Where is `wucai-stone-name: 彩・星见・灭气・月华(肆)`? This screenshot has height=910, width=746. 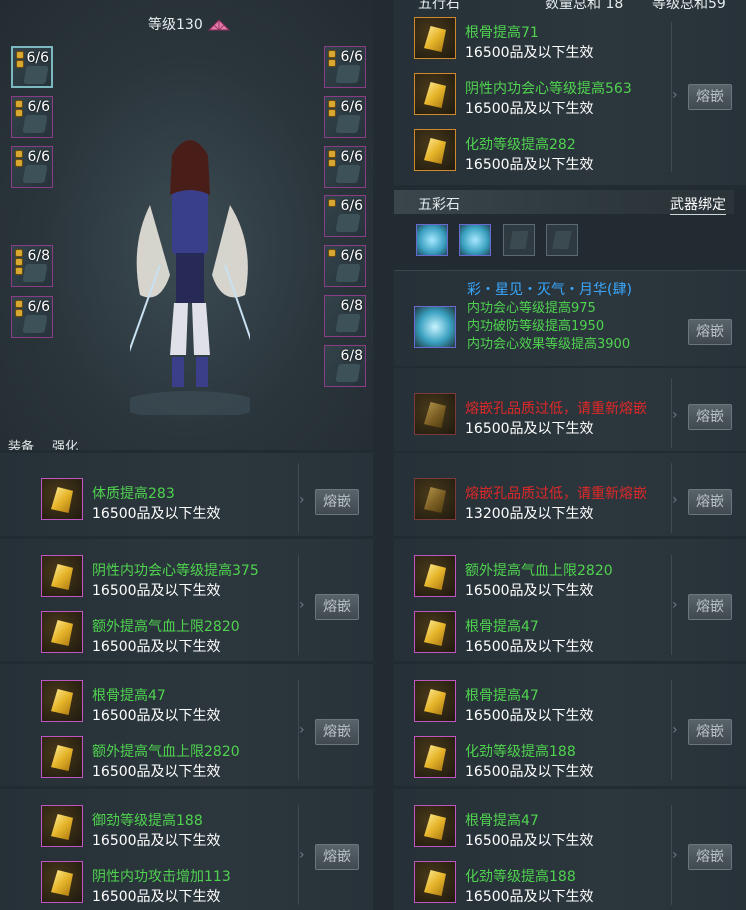
wucai-stone-name: 彩・星见・灭气・月华(肆) is located at coordinates (549, 290).